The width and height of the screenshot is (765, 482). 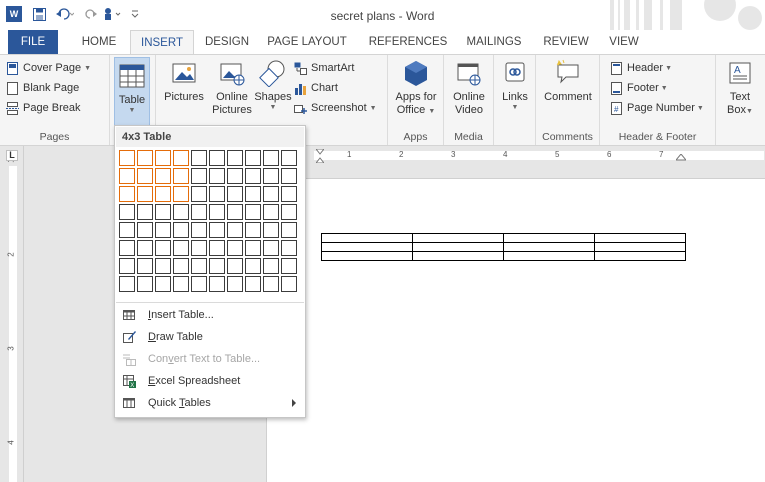 I want to click on indent-marker-icon, so click(x=320, y=156).